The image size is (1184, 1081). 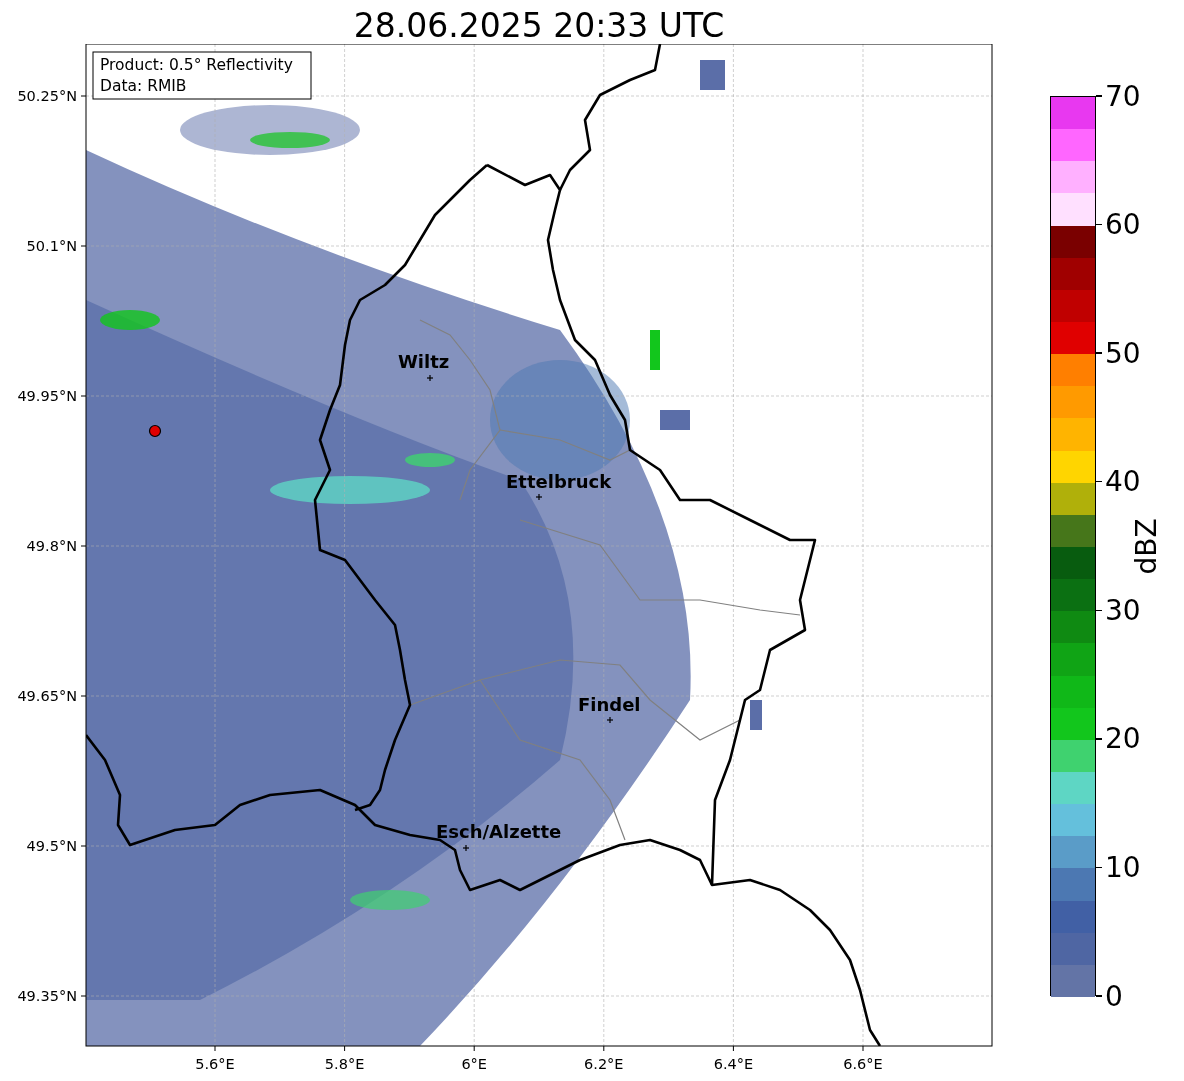 What do you see at coordinates (196, 65) in the screenshot?
I see `info-text: Product: 0.5° Reflectivity` at bounding box center [196, 65].